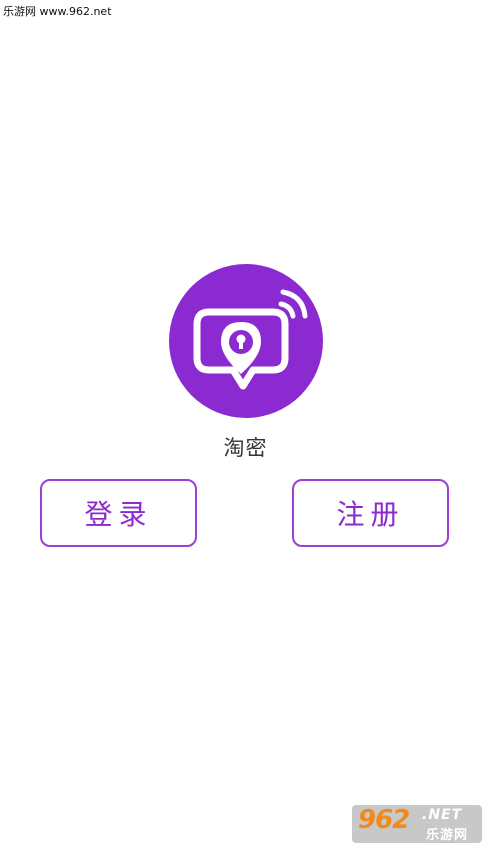 This screenshot has width=491, height=849. Describe the element at coordinates (447, 835) in the screenshot. I see `watermark-cn: 乐游网` at that location.